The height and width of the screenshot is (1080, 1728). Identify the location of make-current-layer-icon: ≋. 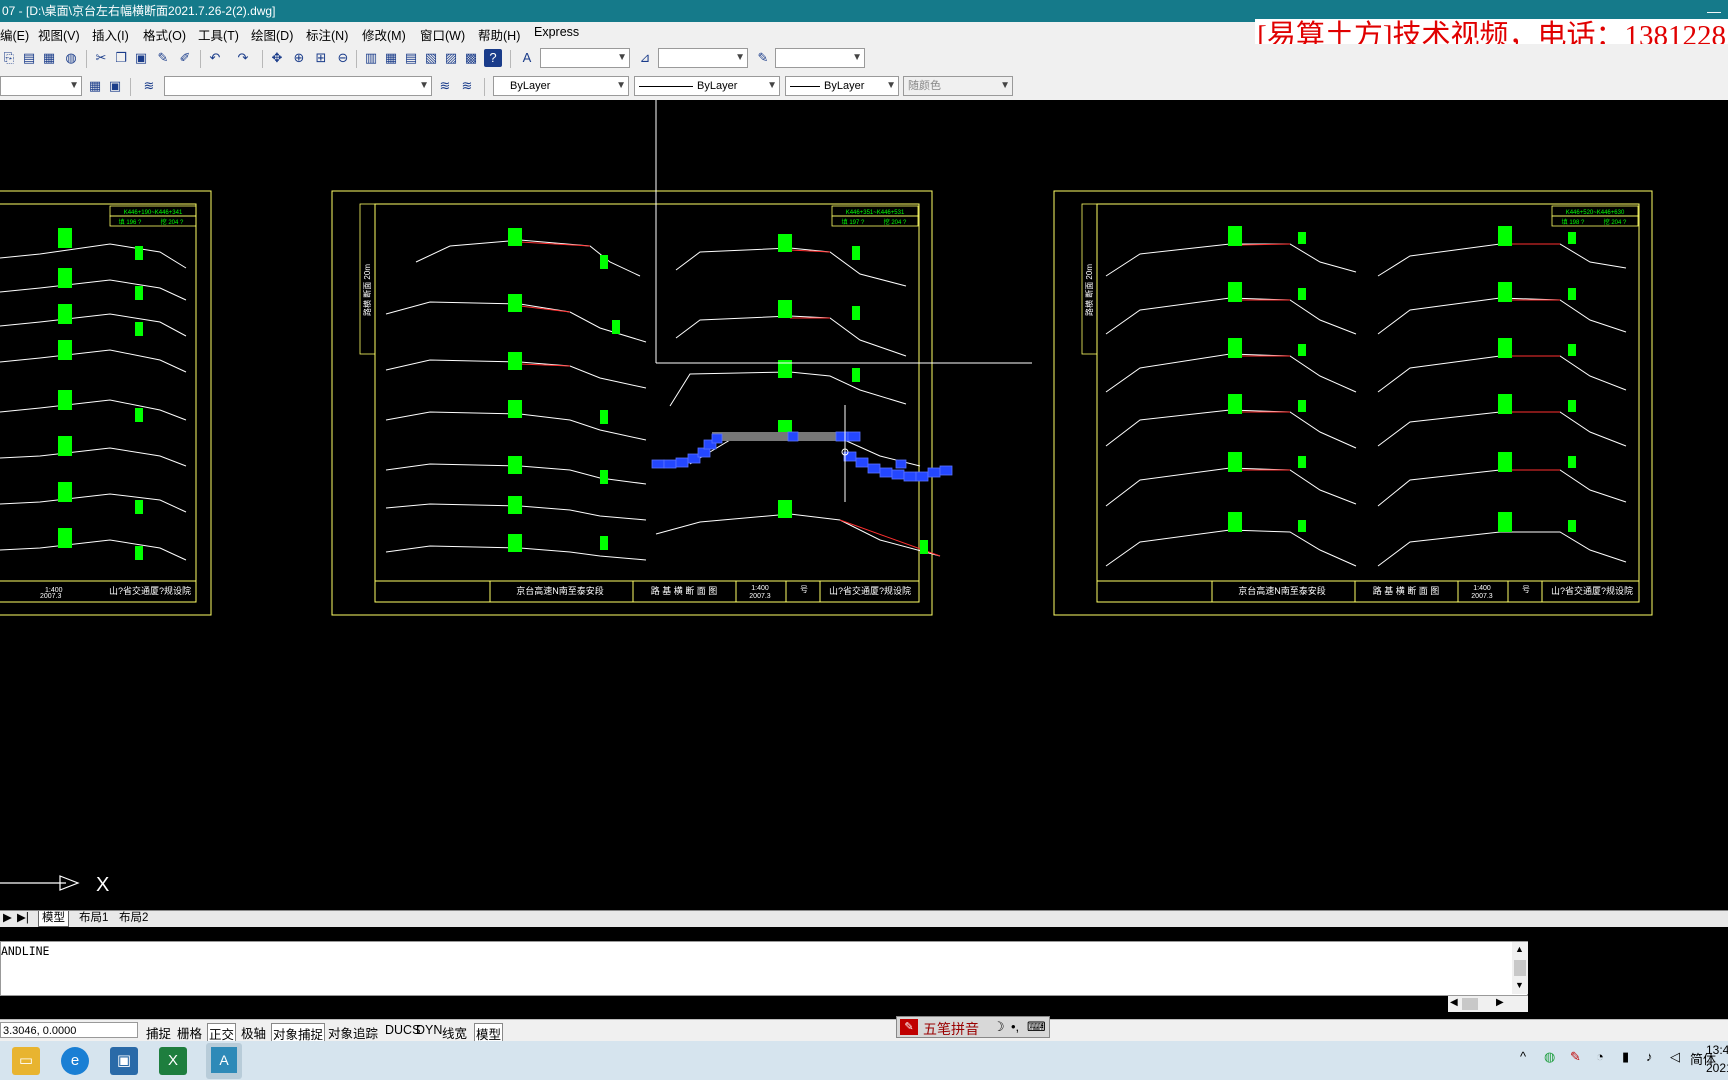
(445, 86).